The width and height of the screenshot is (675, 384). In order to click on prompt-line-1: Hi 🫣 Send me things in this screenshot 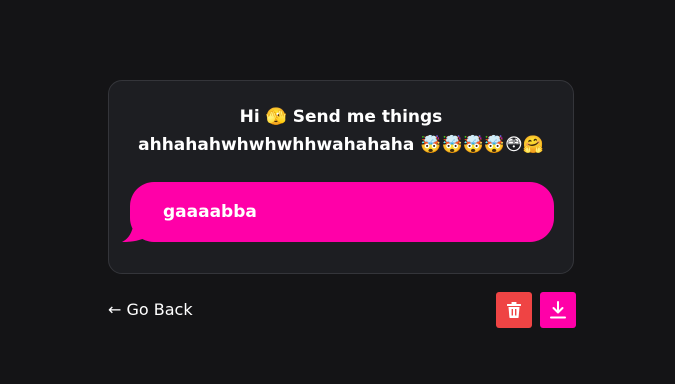, I will do `click(341, 117)`.